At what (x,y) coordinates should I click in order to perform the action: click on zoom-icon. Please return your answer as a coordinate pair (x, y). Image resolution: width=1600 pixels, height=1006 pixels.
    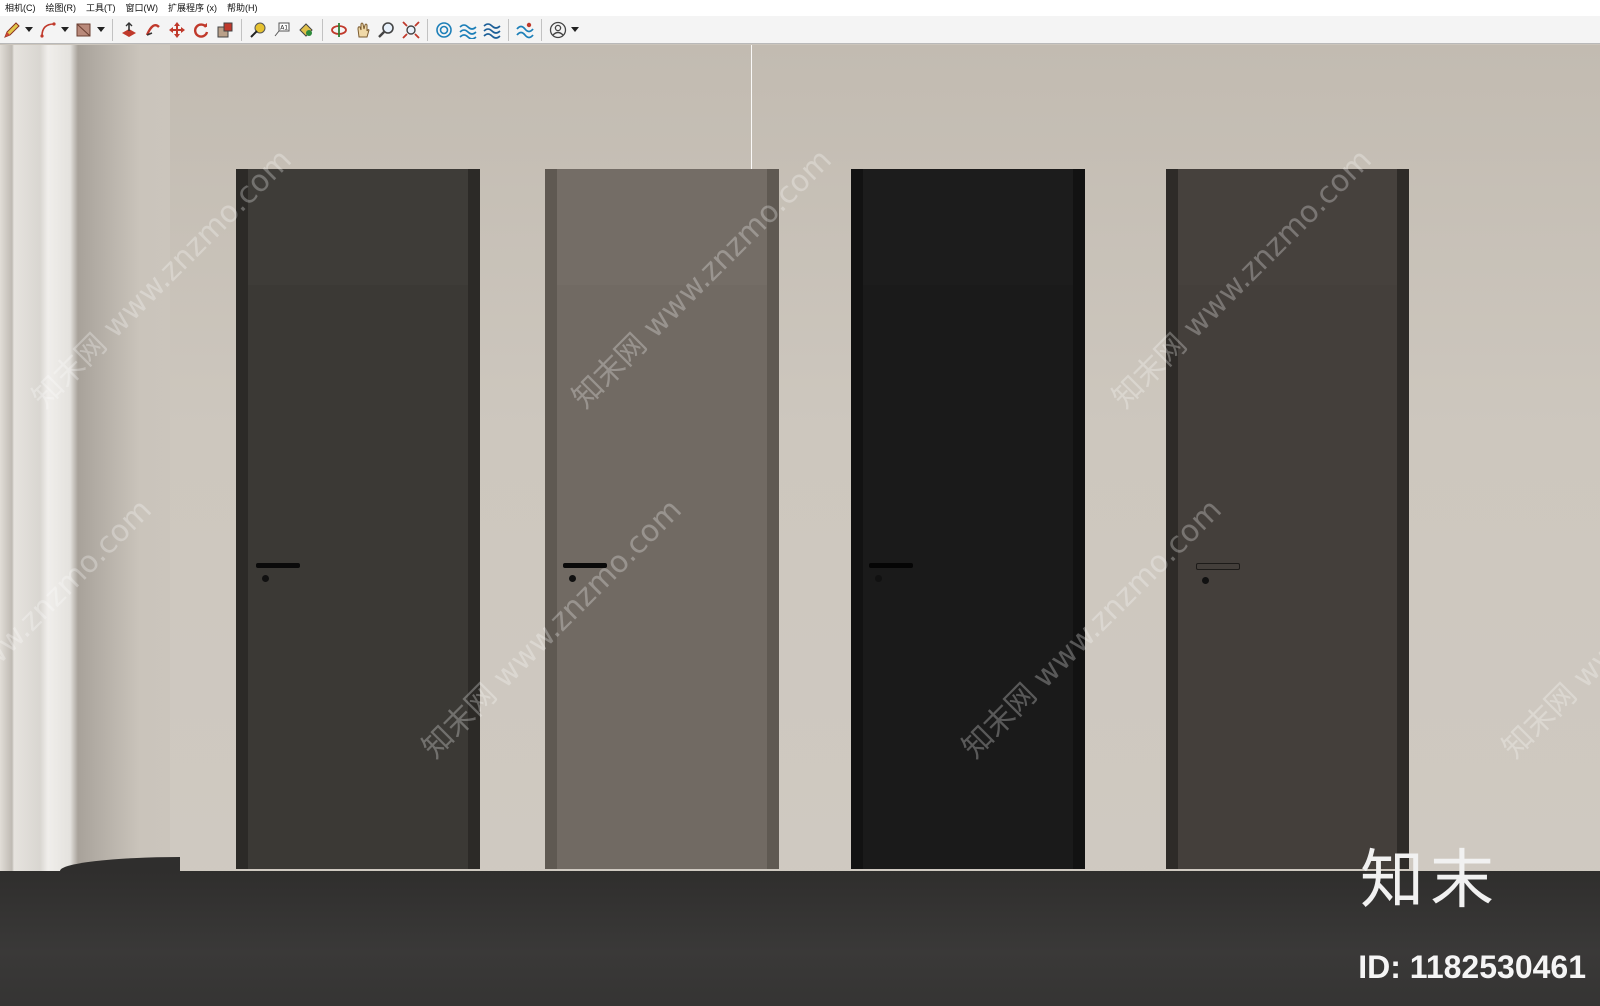
    Looking at the image, I should click on (387, 30).